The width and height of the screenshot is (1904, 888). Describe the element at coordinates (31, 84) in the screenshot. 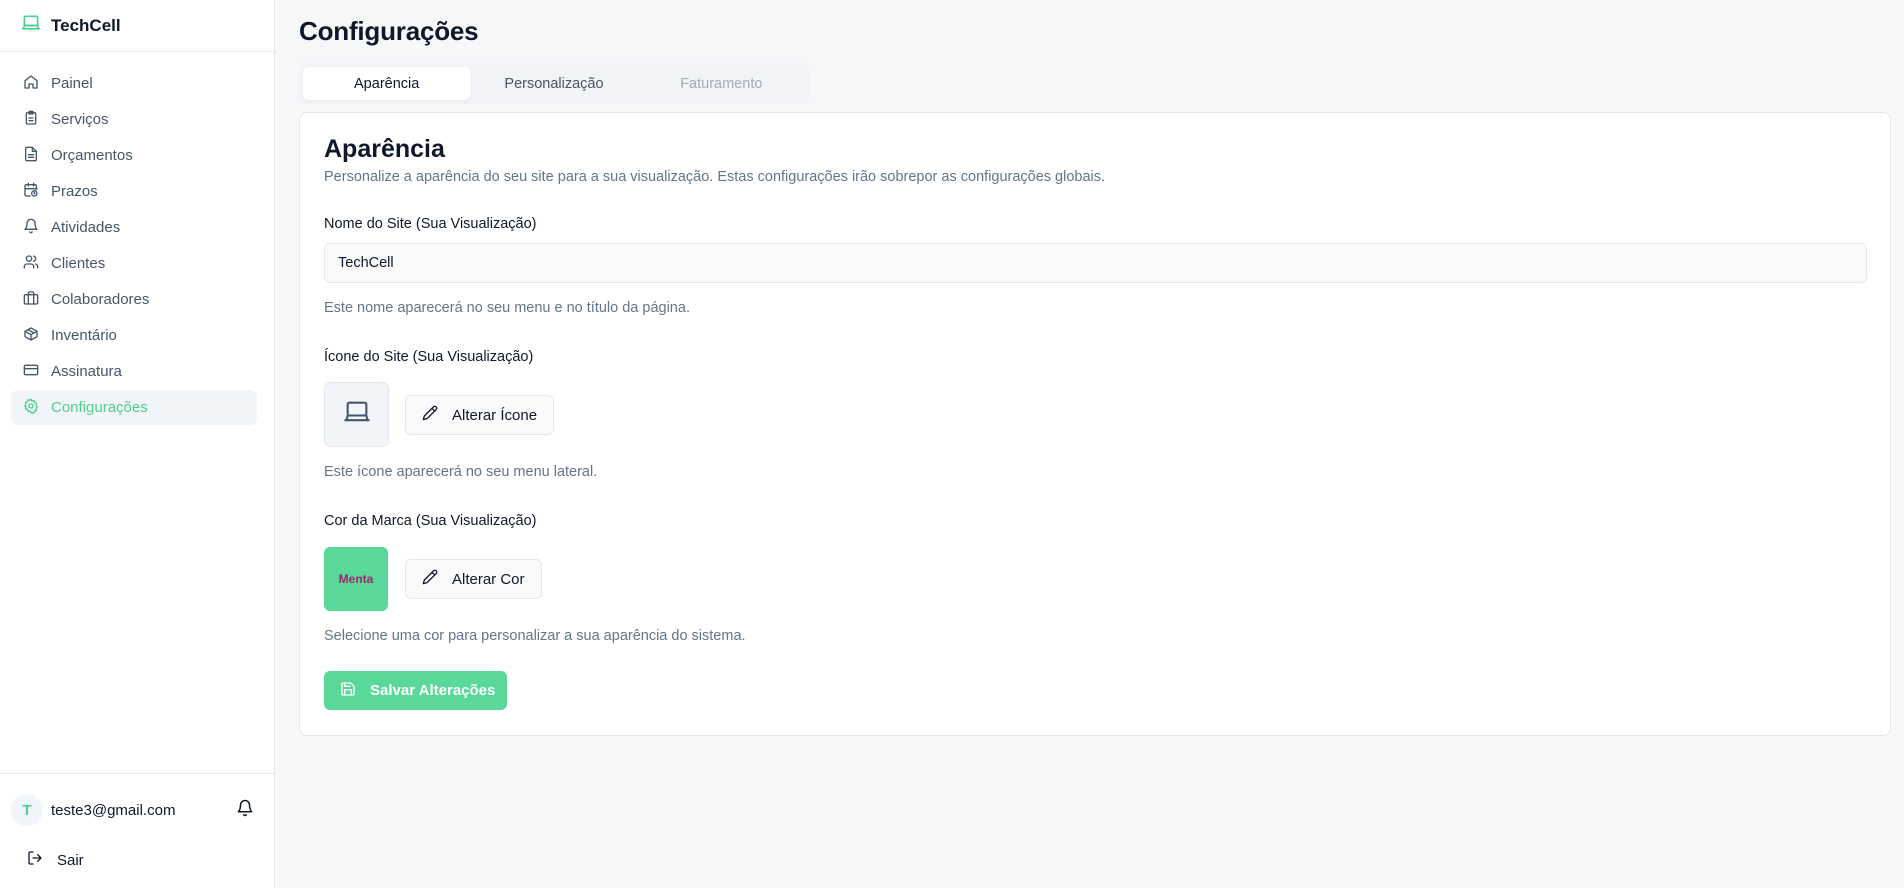

I see `home-icon` at that location.